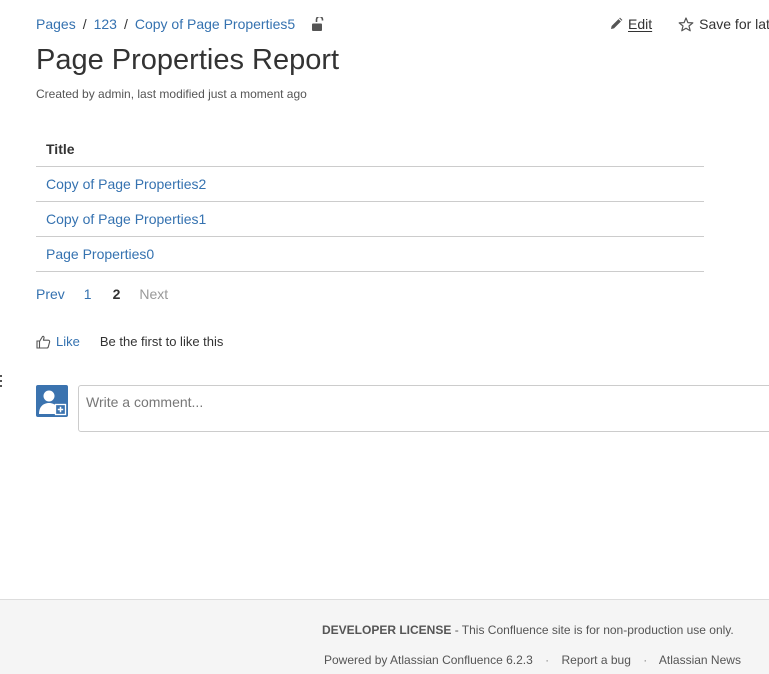 The width and height of the screenshot is (769, 674). Describe the element at coordinates (640, 24) in the screenshot. I see `edit-label: Edit` at that location.